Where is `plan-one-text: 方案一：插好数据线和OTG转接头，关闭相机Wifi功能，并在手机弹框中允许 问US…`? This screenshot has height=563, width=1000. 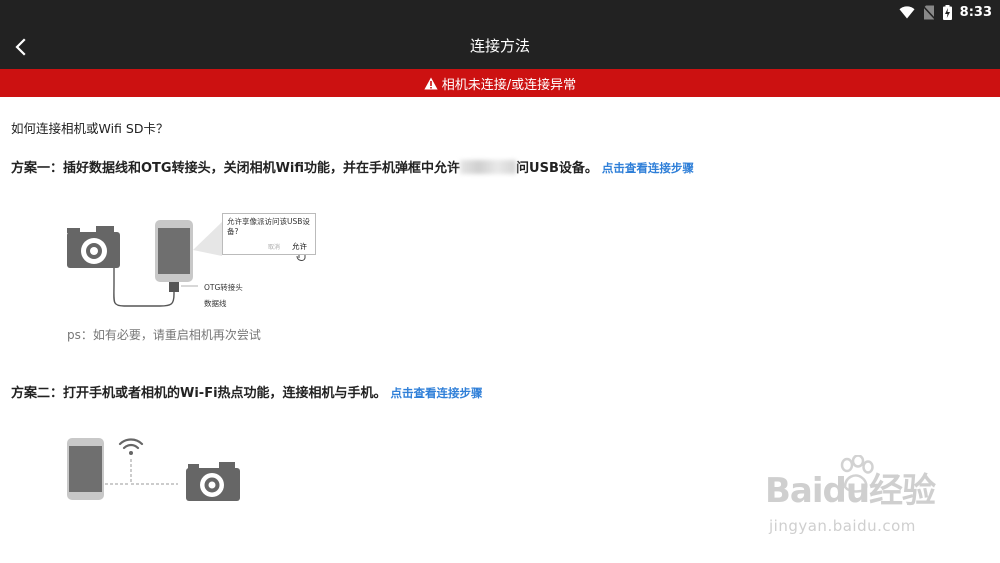
plan-one-text: 方案一：插好数据线和OTG转接头，关闭相机Wifi功能，并在手机弹框中允许 问US… is located at coordinates (352, 166).